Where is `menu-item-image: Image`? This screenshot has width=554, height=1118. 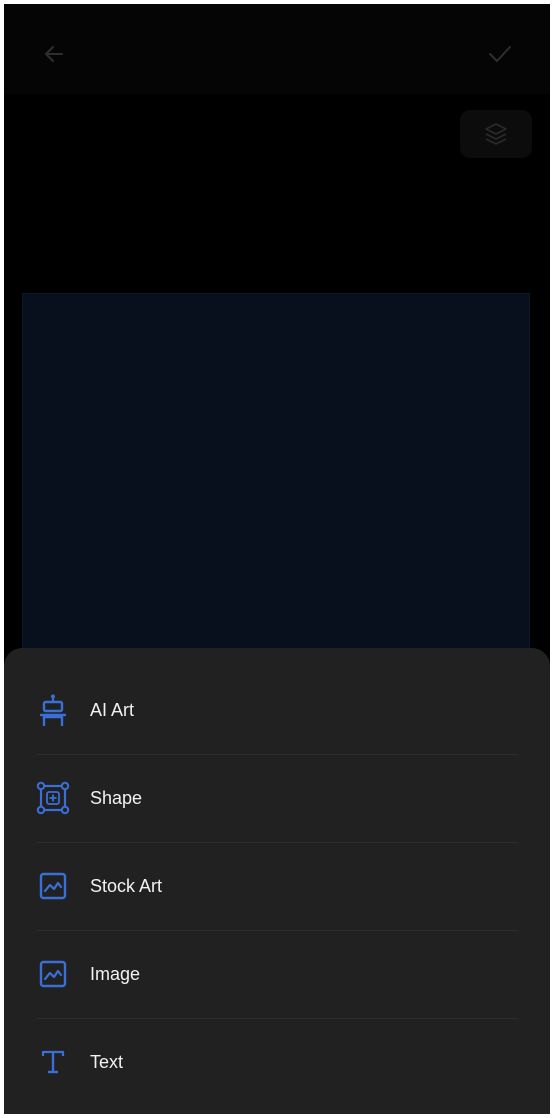
menu-item-image: Image is located at coordinates (277, 974).